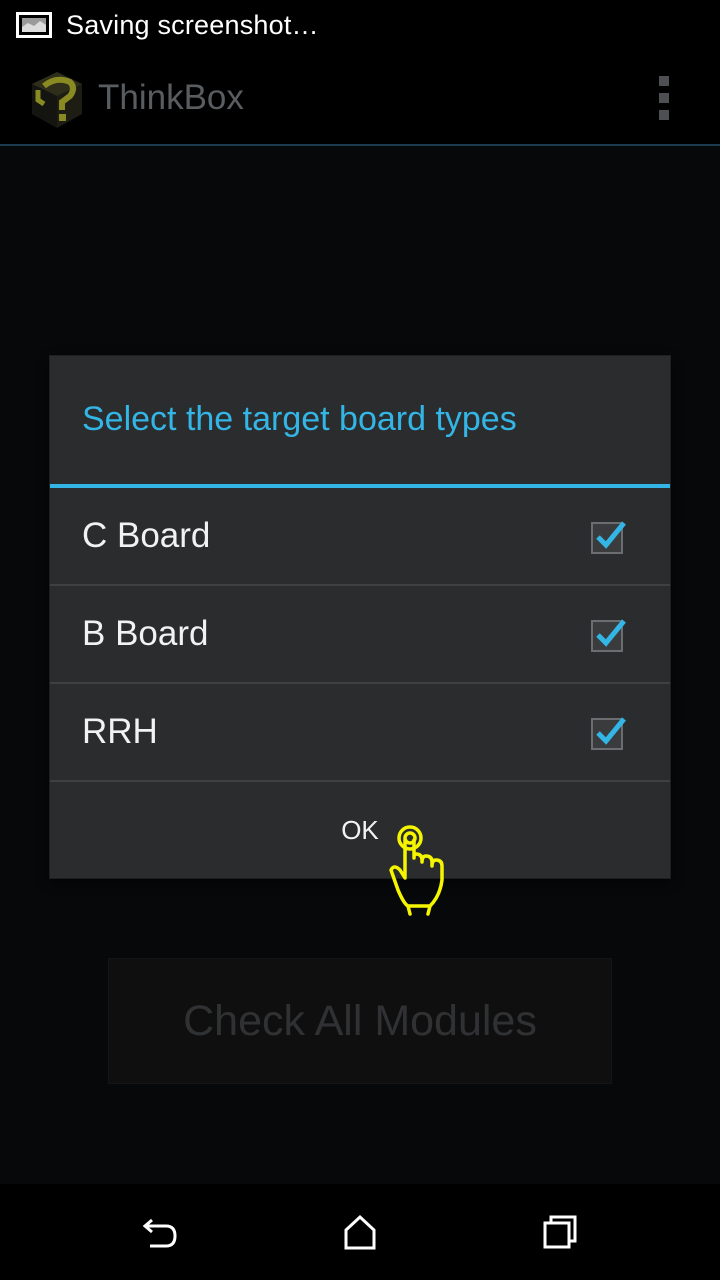 This screenshot has width=720, height=1280. I want to click on recents-icon, so click(560, 1232).